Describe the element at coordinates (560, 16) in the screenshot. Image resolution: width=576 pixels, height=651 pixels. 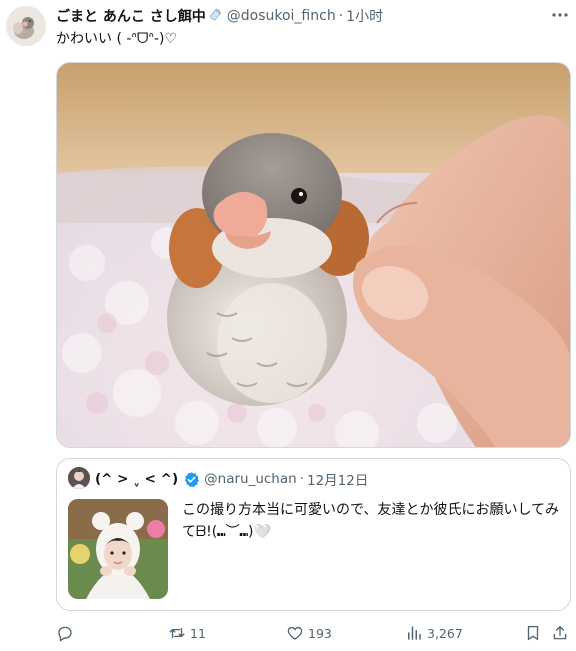
I see `more-options-icon` at that location.